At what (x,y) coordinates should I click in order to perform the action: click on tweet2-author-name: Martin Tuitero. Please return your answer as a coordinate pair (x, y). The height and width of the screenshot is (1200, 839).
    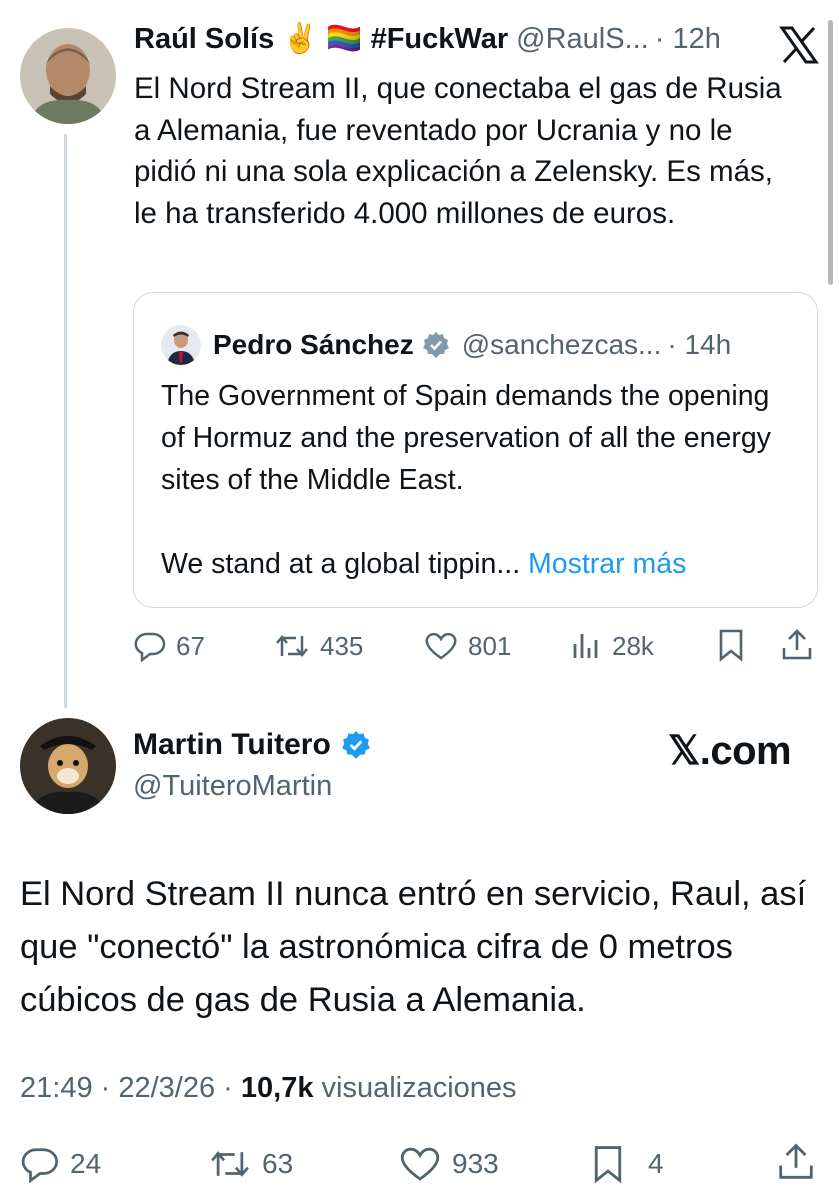
    Looking at the image, I should click on (232, 745).